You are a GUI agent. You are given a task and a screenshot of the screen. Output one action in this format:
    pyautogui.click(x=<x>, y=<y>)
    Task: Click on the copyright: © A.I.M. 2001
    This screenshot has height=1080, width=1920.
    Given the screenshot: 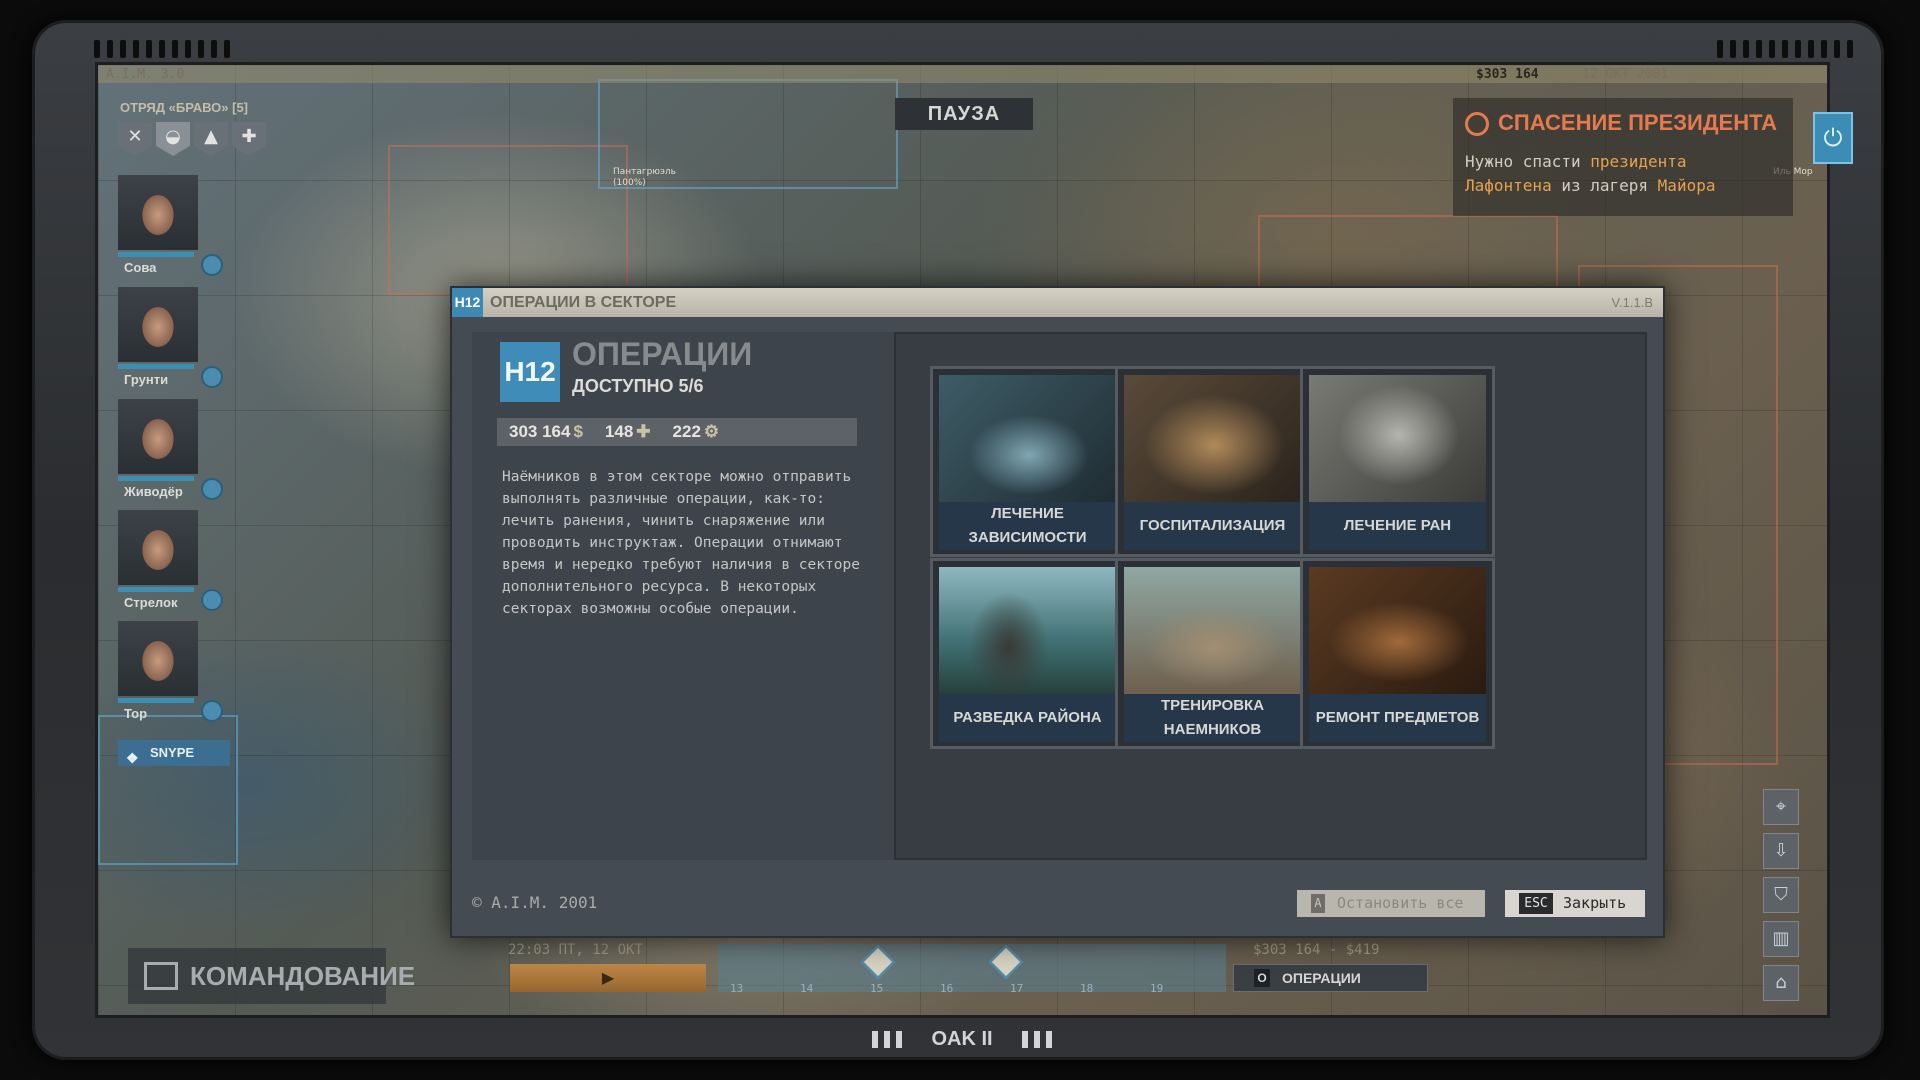 What is the action you would take?
    pyautogui.click(x=535, y=902)
    